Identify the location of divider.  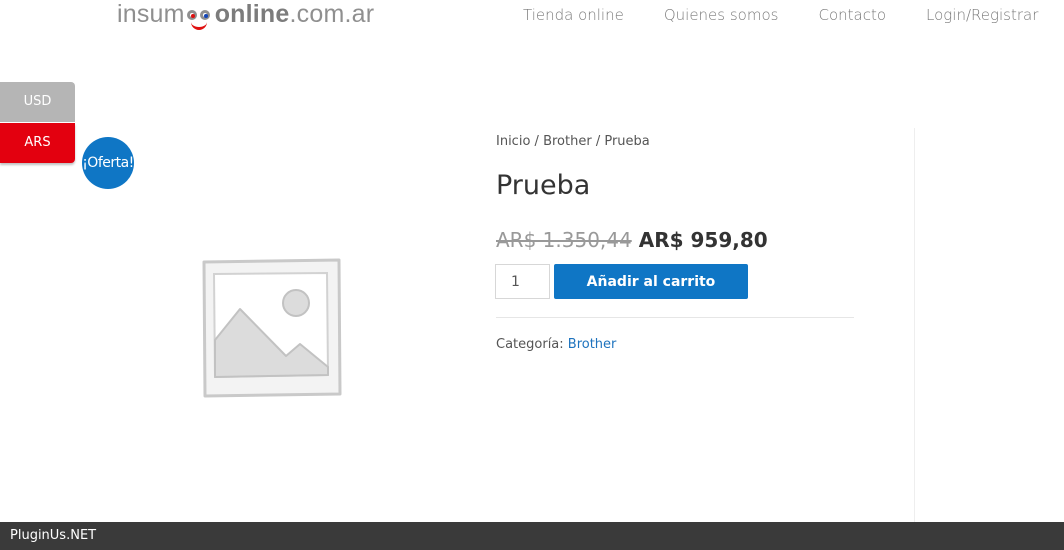
(675, 317).